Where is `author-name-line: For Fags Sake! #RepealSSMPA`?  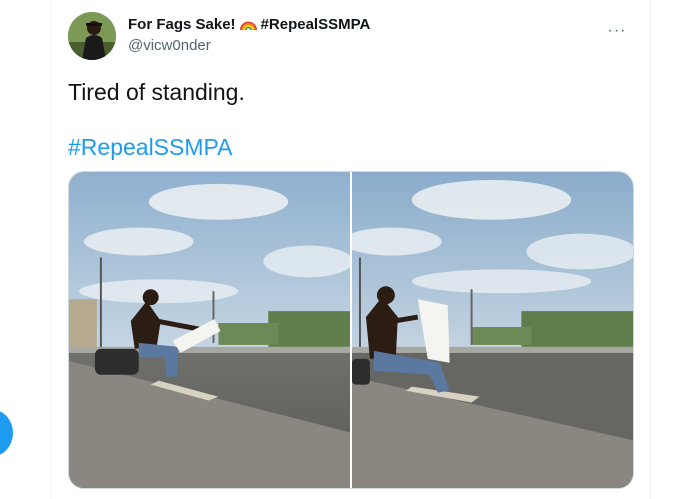 author-name-line: For Fags Sake! #RepealSSMPA is located at coordinates (249, 24).